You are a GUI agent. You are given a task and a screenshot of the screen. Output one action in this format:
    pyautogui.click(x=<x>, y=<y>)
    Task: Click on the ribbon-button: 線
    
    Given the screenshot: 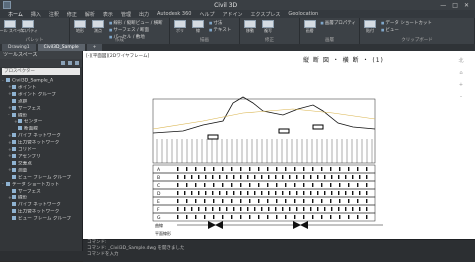 What is the action you would take?
    pyautogui.click(x=198, y=27)
    